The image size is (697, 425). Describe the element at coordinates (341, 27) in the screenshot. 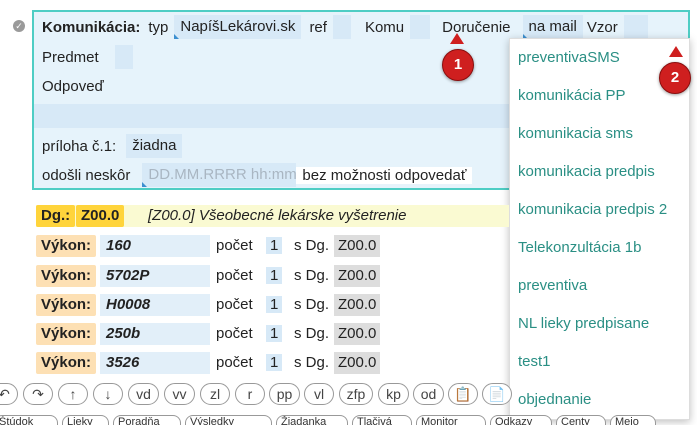

I see `ref-input` at that location.